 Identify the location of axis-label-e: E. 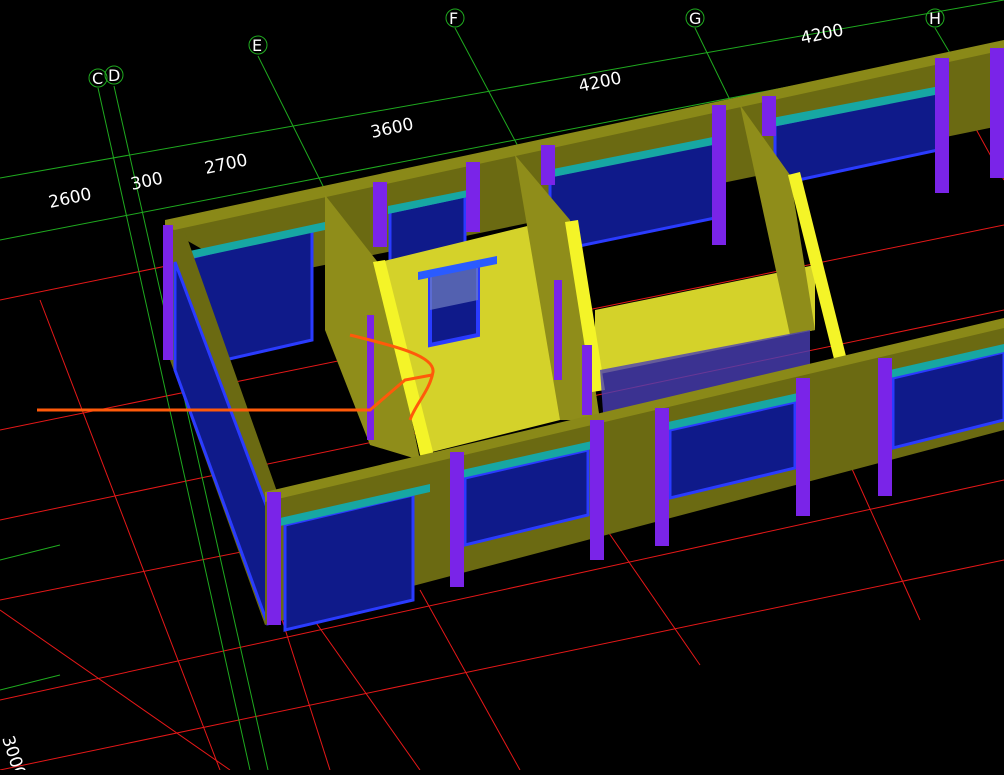
(257, 45).